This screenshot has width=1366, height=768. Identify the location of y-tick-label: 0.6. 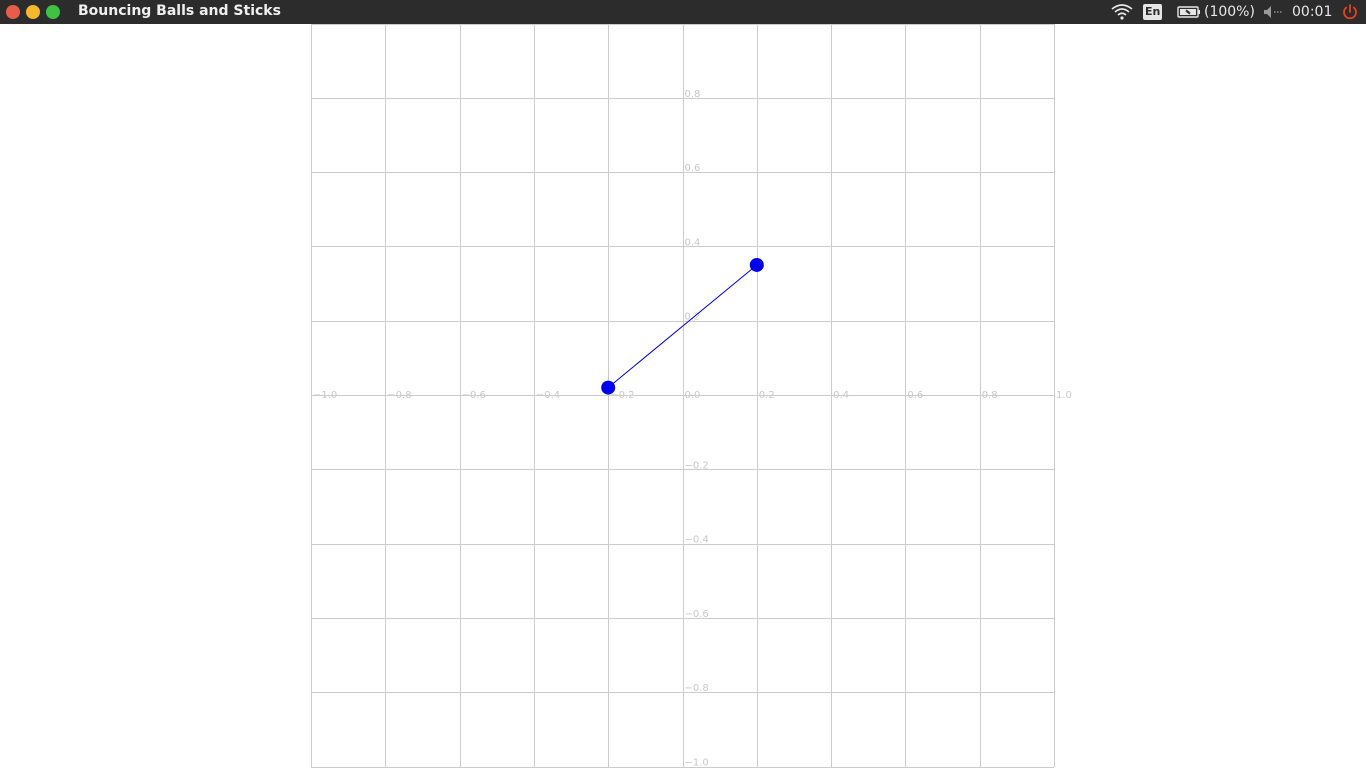
(693, 168).